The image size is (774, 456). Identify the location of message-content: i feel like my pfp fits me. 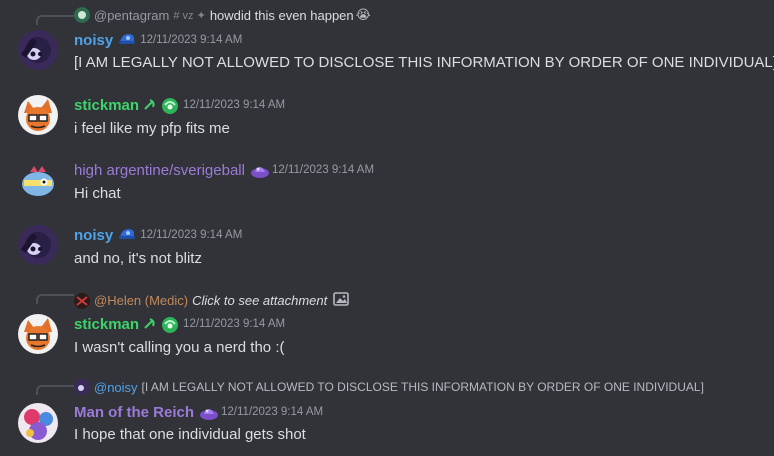
(152, 128).